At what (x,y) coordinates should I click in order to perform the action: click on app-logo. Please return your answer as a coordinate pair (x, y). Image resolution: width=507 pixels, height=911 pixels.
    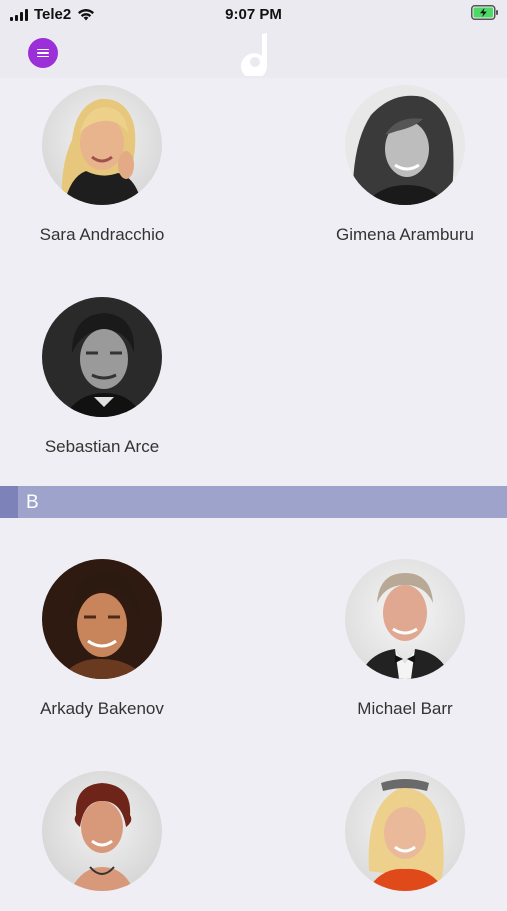
    Looking at the image, I should click on (254, 54).